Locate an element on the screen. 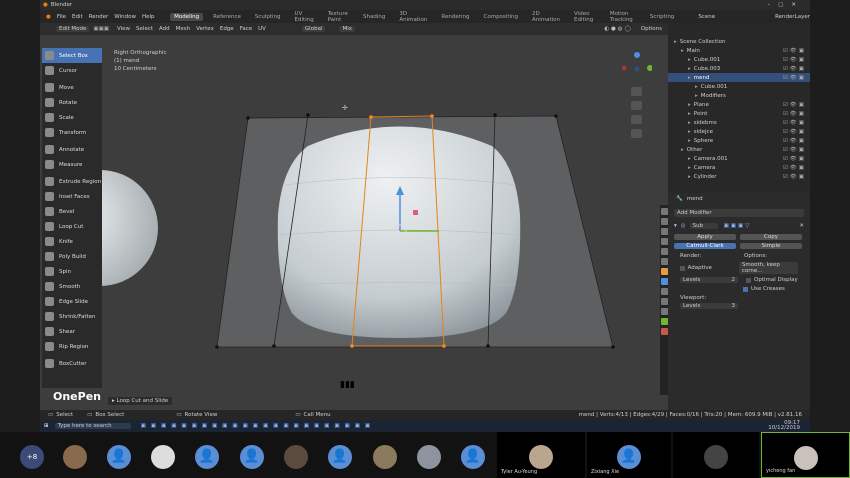  tool-shrink-fatten: Shrink/Fatten is located at coordinates (72, 316).